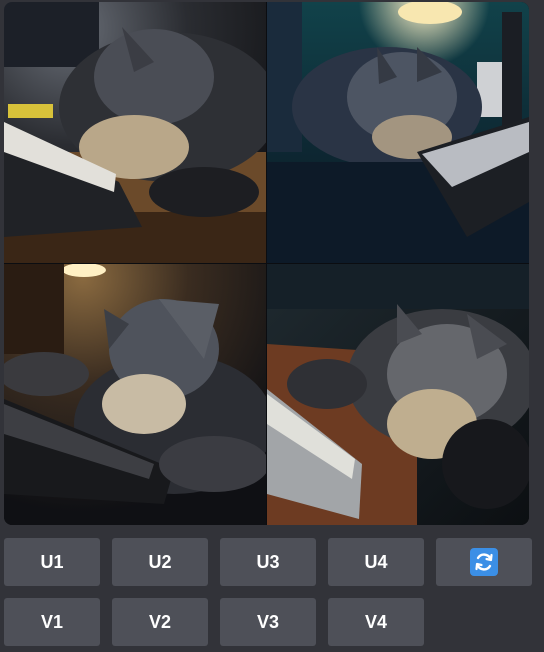 The width and height of the screenshot is (544, 652). What do you see at coordinates (268, 562) in the screenshot?
I see `upscale-3-button: U3` at bounding box center [268, 562].